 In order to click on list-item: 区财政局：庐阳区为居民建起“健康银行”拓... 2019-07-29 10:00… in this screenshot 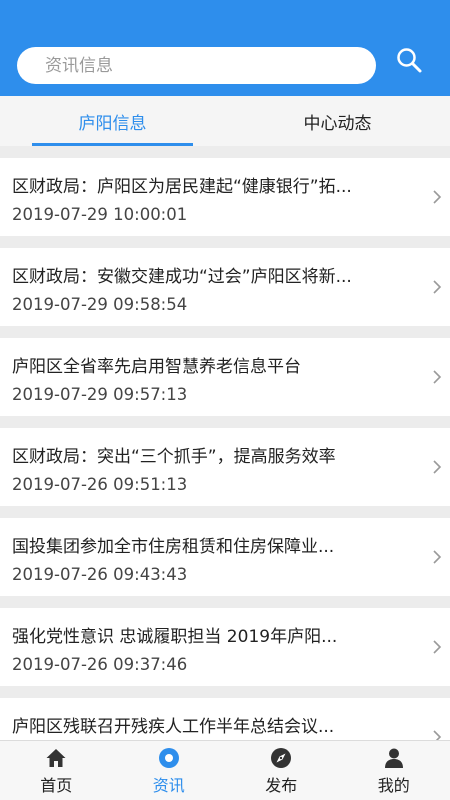, I will do `click(225, 197)`.